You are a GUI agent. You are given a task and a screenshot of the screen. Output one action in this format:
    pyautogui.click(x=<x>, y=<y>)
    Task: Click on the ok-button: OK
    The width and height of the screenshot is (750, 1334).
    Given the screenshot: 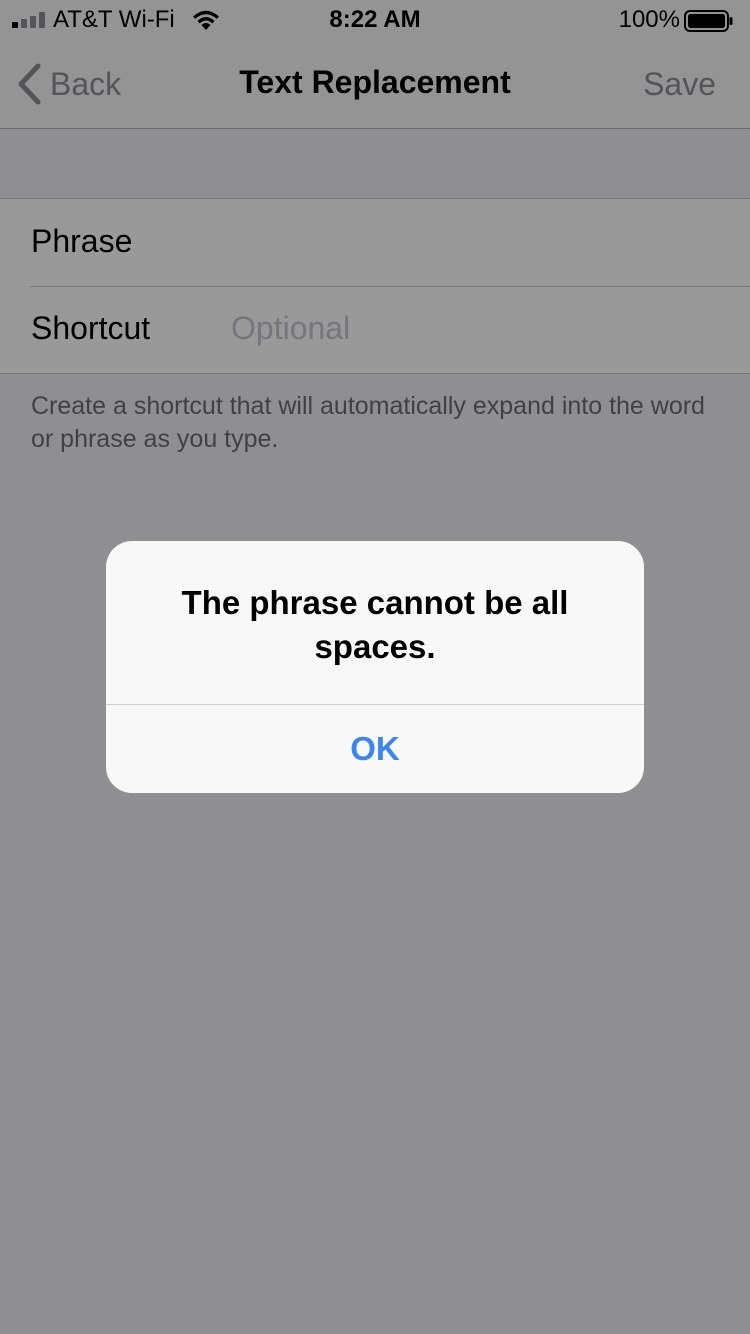 What is the action you would take?
    pyautogui.click(x=375, y=749)
    